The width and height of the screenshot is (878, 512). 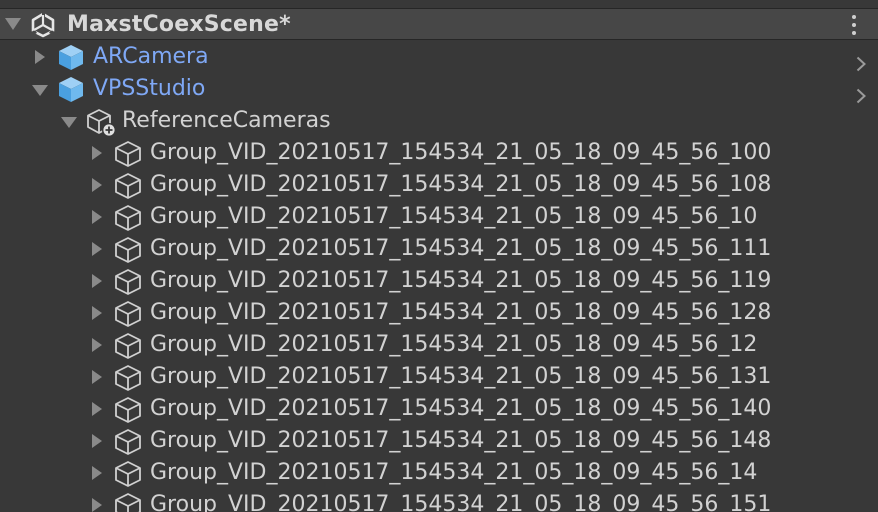 What do you see at coordinates (151, 56) in the screenshot?
I see `hierarchy-item-label: ARCamera` at bounding box center [151, 56].